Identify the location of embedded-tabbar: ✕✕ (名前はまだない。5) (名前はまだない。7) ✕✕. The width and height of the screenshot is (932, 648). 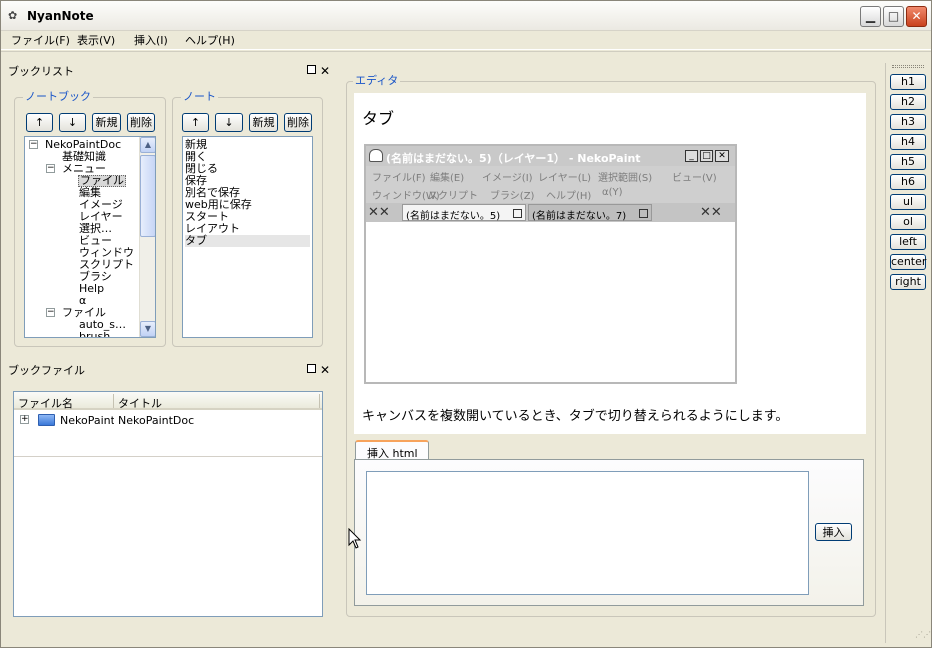
(550, 212).